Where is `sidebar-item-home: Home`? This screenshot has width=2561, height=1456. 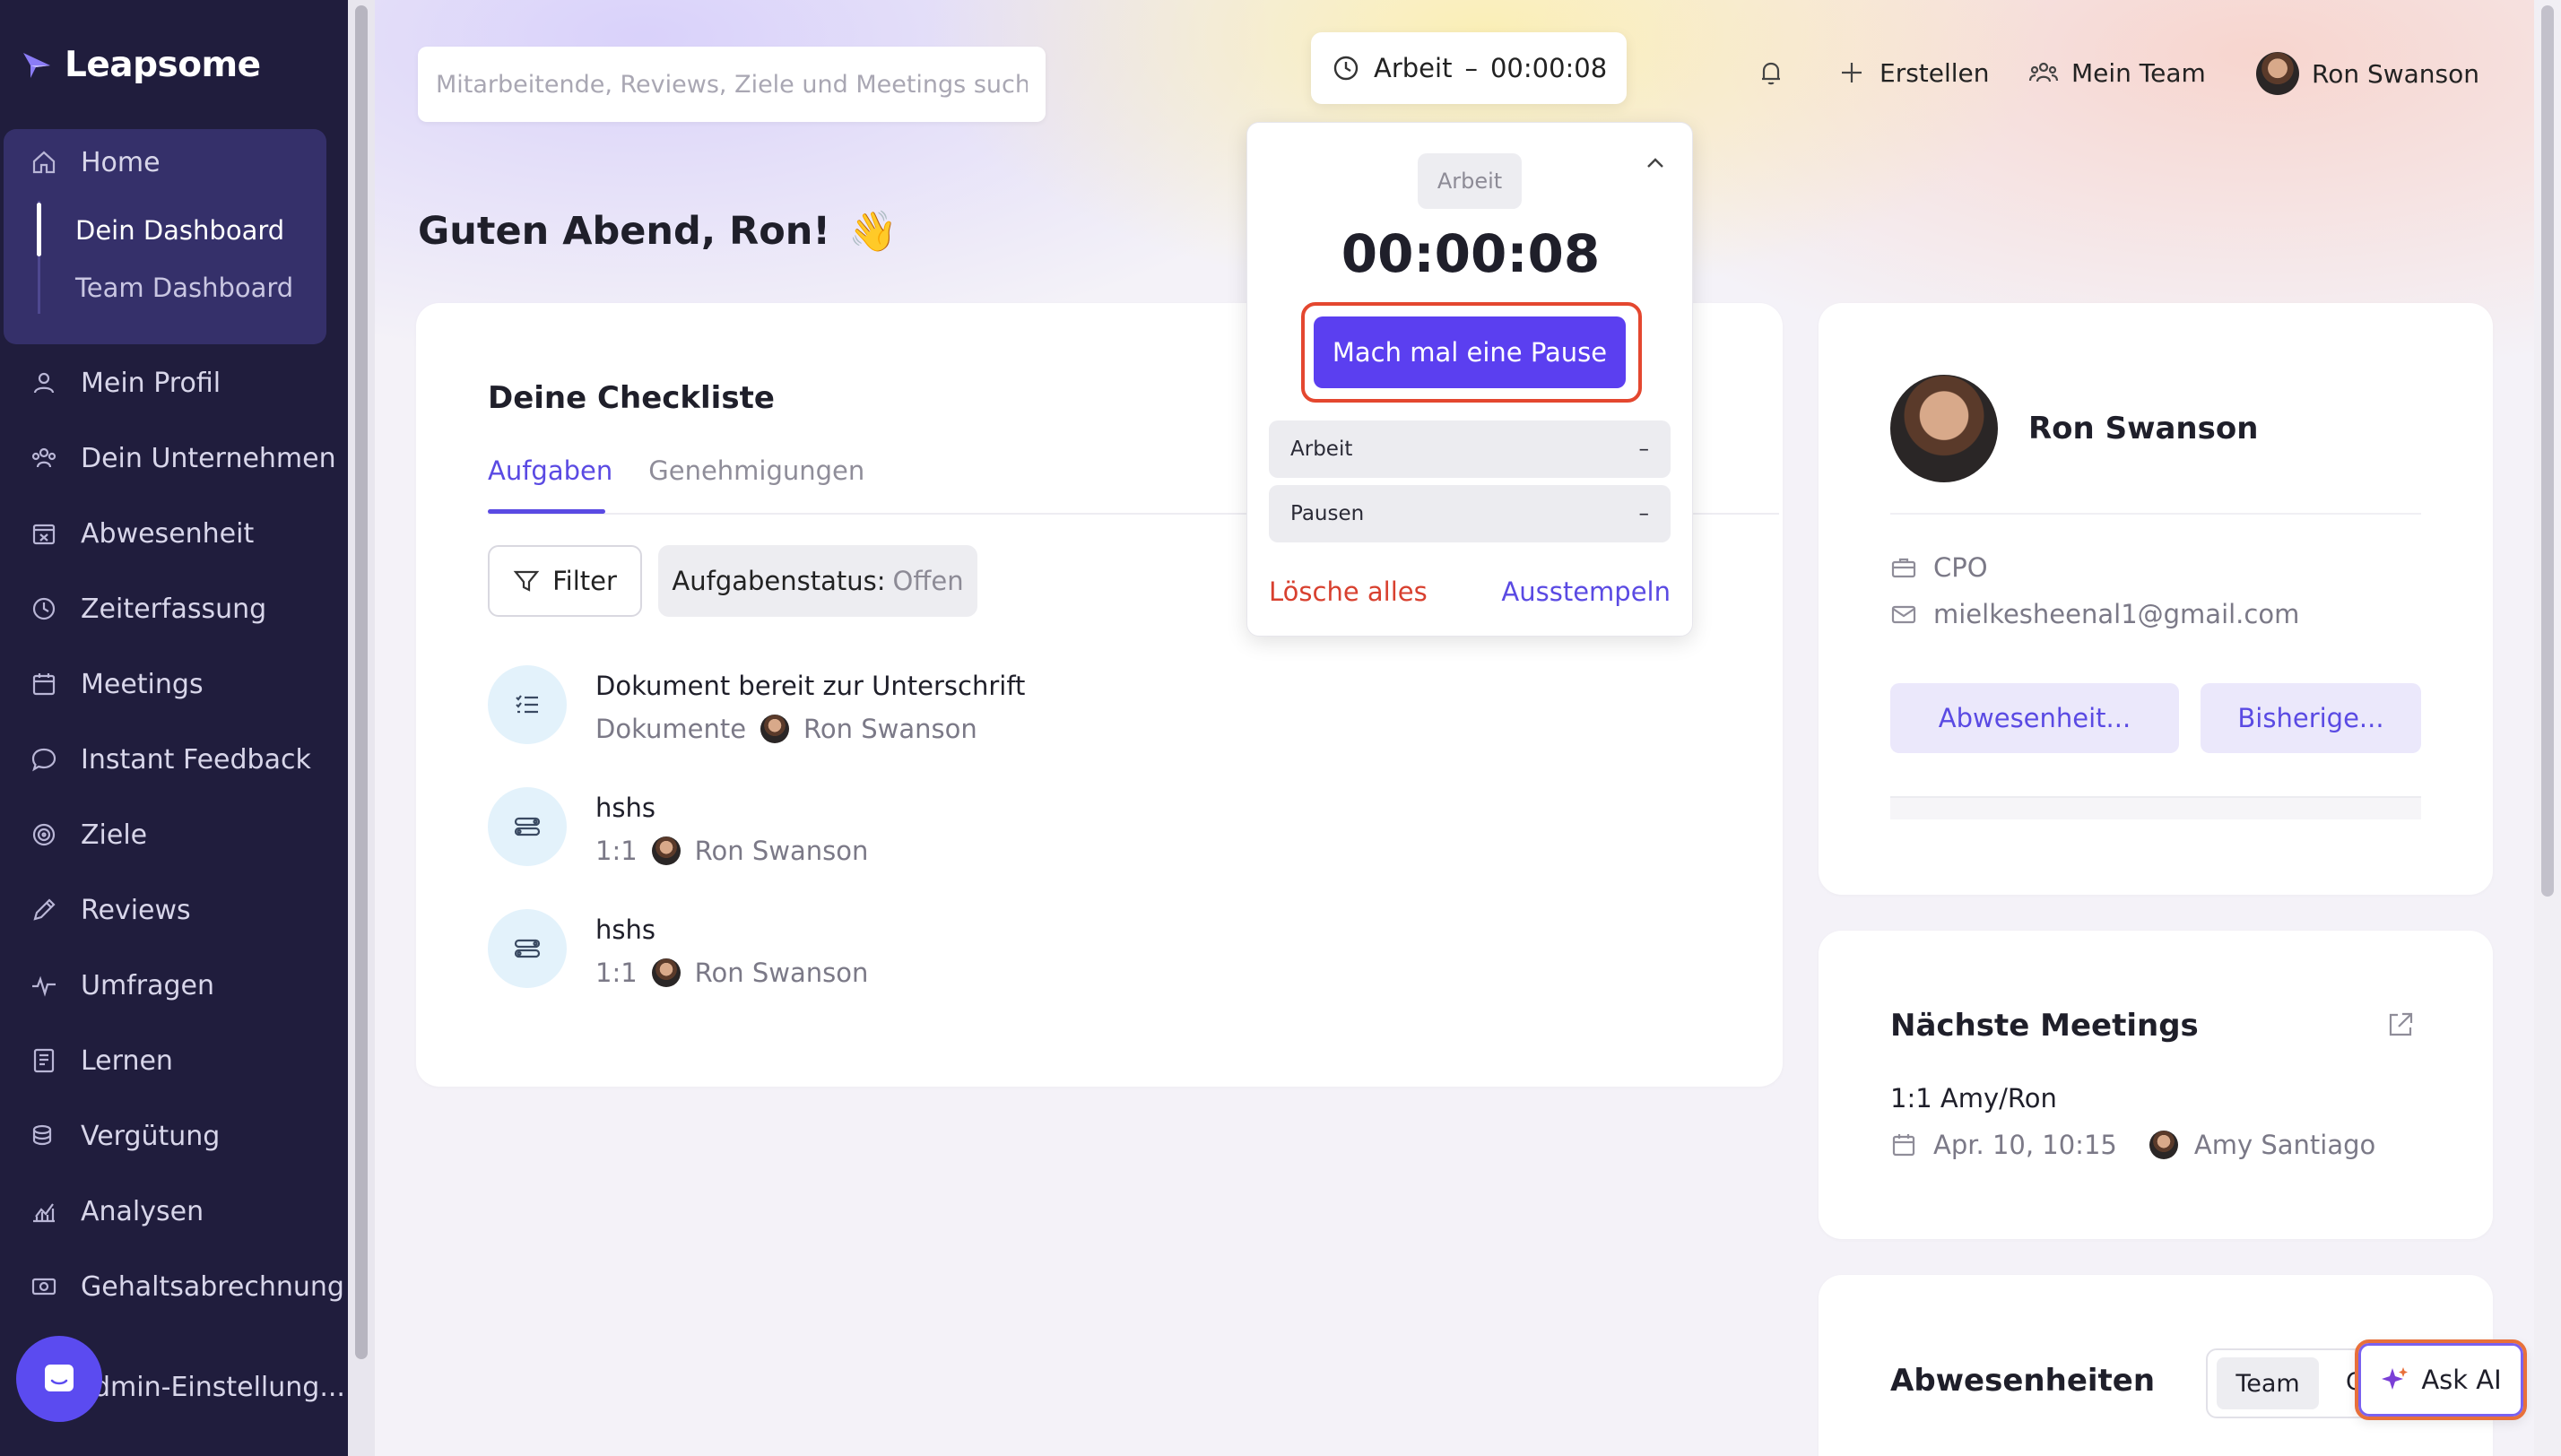
sidebar-item-home: Home is located at coordinates (94, 162).